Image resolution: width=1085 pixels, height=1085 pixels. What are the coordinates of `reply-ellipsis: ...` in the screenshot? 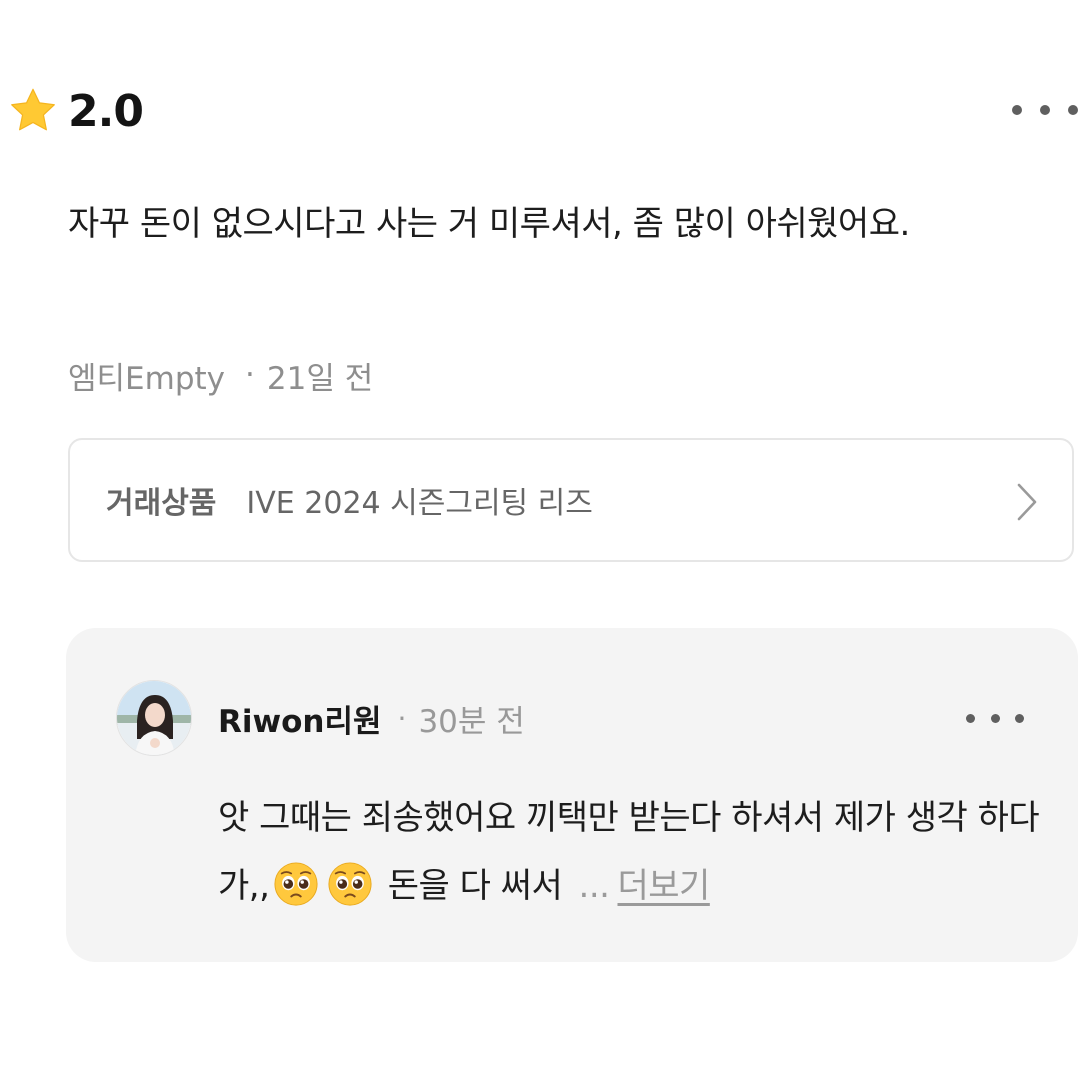 It's located at (594, 886).